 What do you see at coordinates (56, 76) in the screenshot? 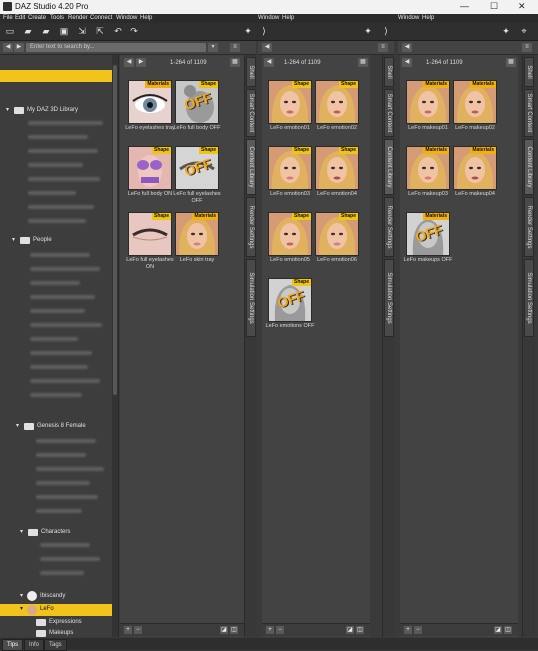
I see `tree-selected-root` at bounding box center [56, 76].